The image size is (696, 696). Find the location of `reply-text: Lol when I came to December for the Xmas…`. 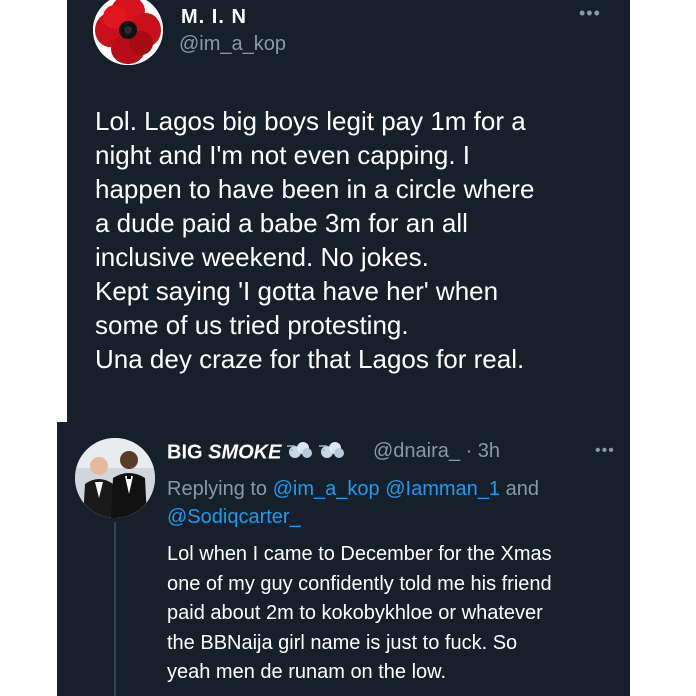

reply-text: Lol when I came to December for the Xmas… is located at coordinates (397, 614).